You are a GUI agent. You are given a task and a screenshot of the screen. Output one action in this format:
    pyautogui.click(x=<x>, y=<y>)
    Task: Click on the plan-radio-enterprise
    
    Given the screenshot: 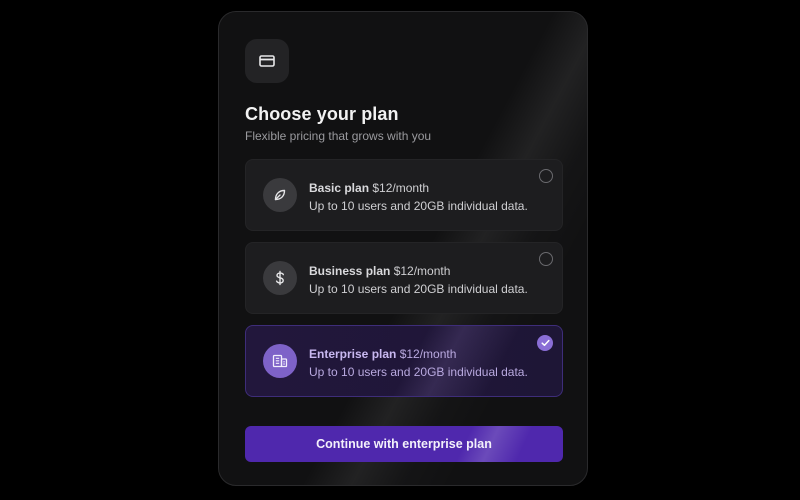 What is the action you would take?
    pyautogui.click(x=545, y=343)
    